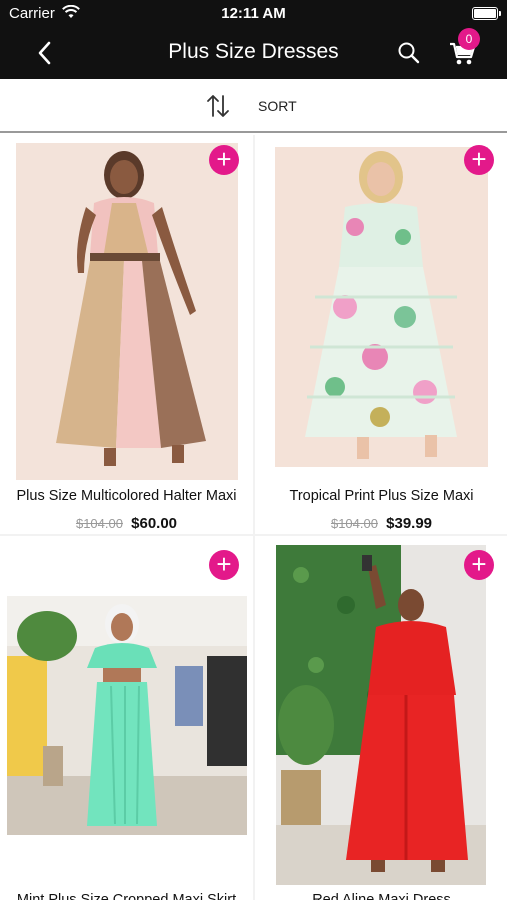 Image resolution: width=507 pixels, height=900 pixels. I want to click on search-icon, so click(409, 53).